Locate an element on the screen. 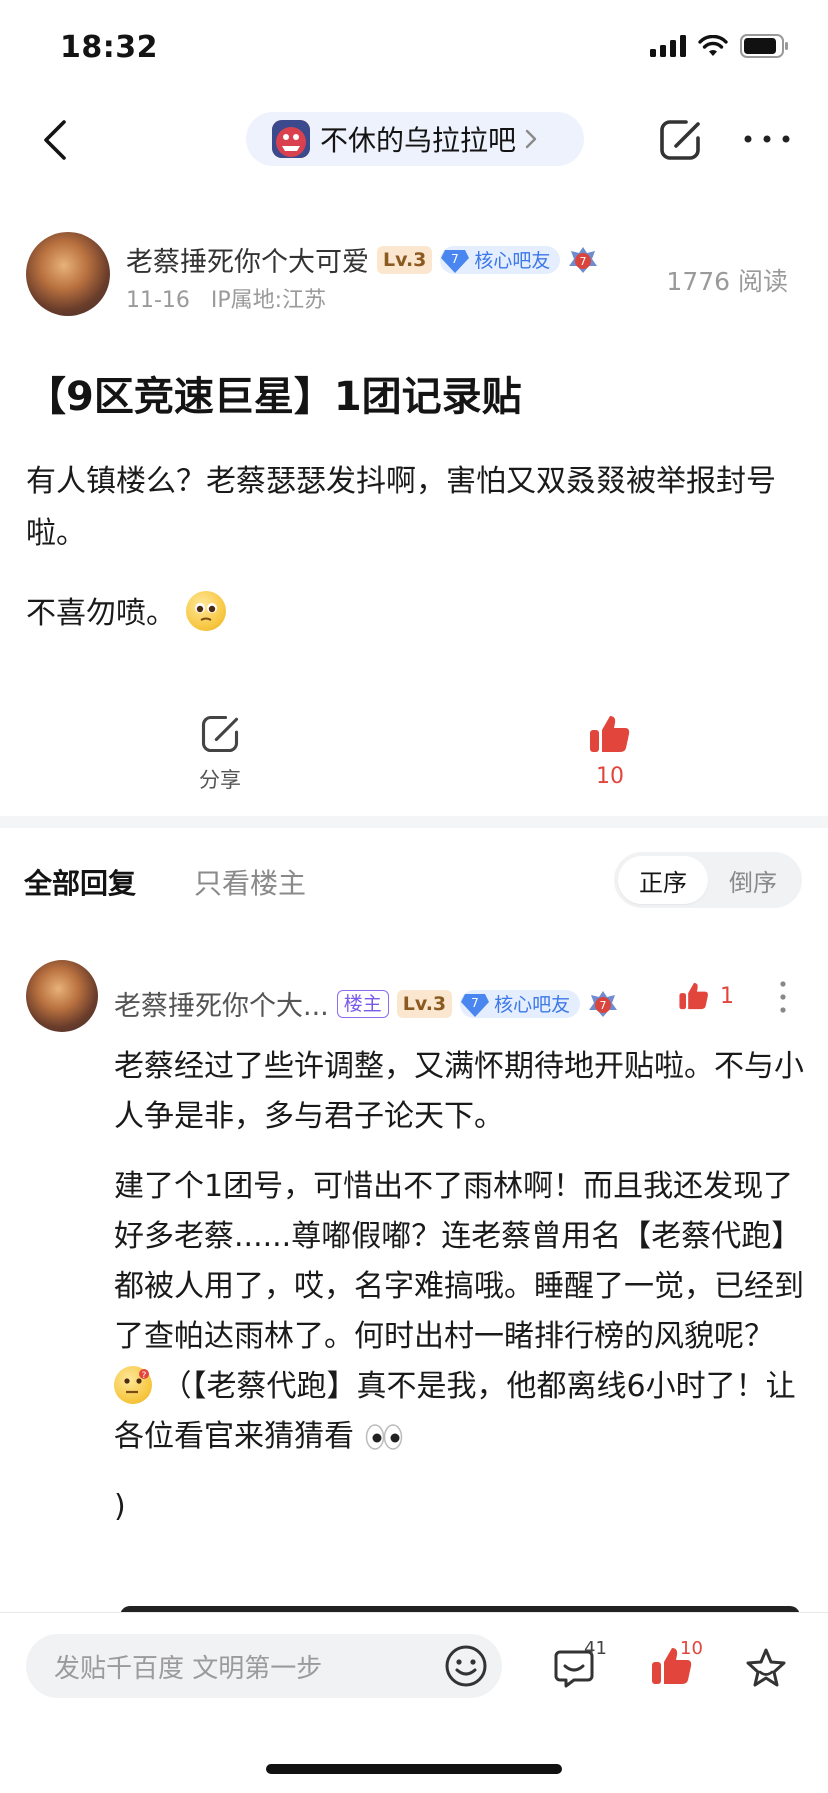 This screenshot has width=828, height=1793. chevron-right-icon is located at coordinates (531, 139).